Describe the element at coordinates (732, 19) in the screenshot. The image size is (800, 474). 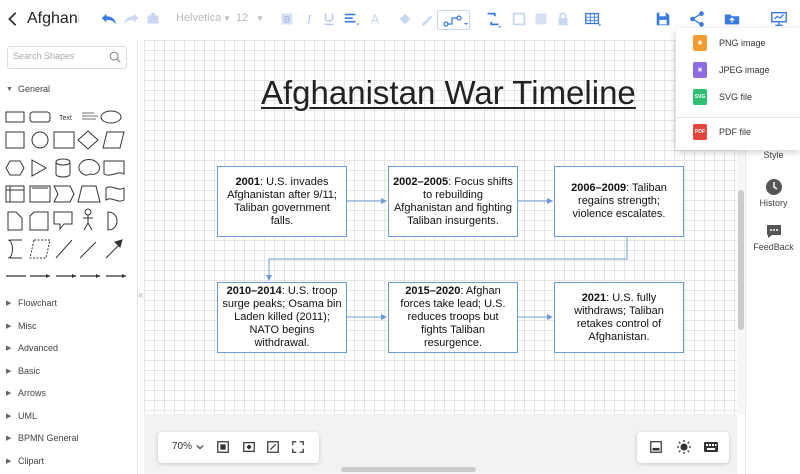
I see `export-folder-icon` at that location.